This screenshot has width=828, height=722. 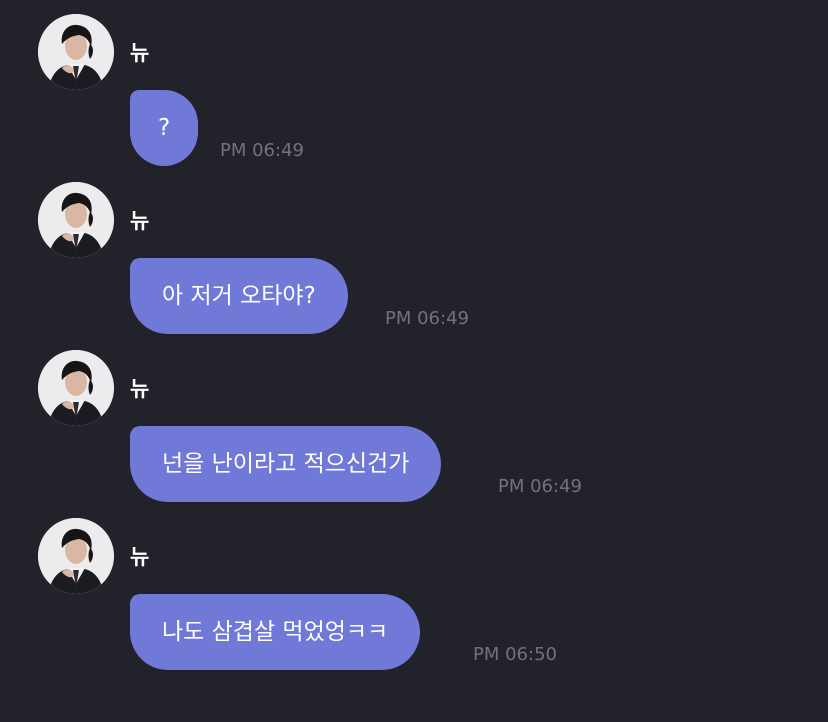 What do you see at coordinates (239, 296) in the screenshot?
I see `message-bubble: 아 저거 오타야?` at bounding box center [239, 296].